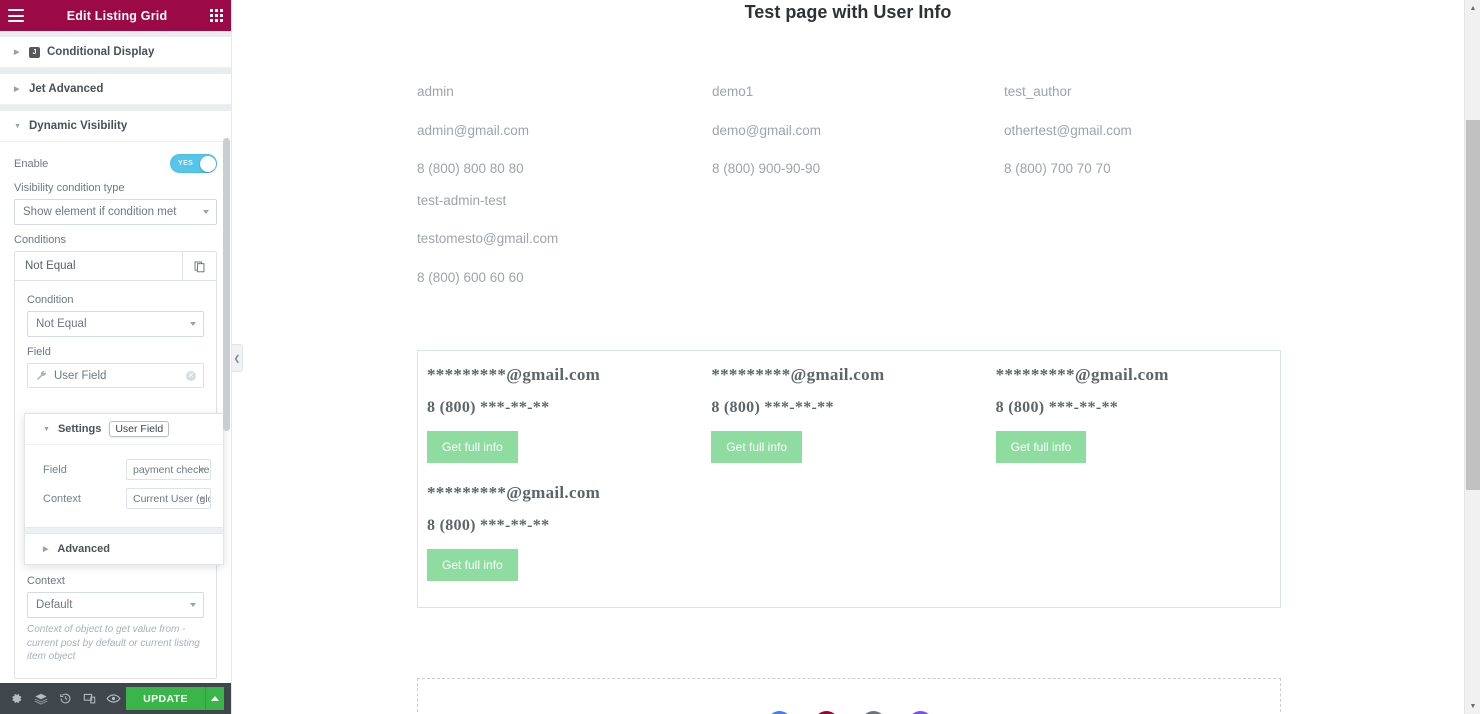  Describe the element at coordinates (191, 375) in the screenshot. I see `clear-circle-icon: ✕` at that location.